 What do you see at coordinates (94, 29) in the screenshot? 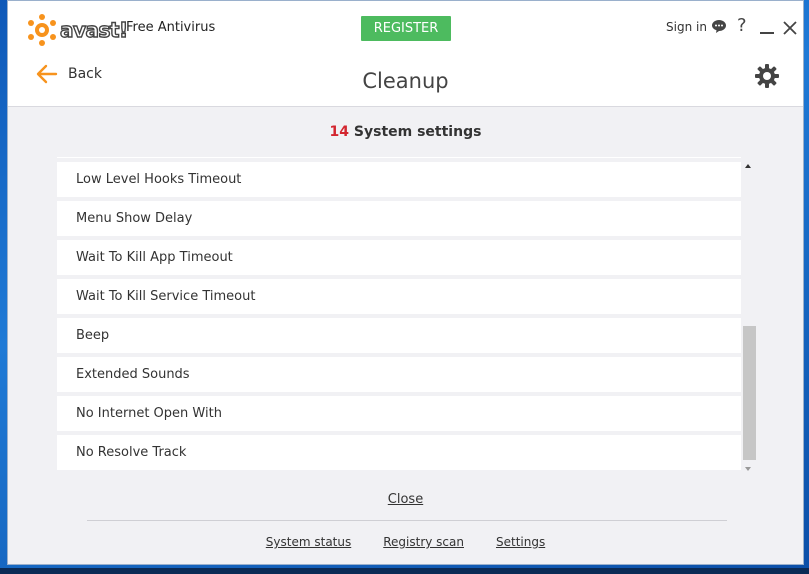
I see `brand-name: avast!` at bounding box center [94, 29].